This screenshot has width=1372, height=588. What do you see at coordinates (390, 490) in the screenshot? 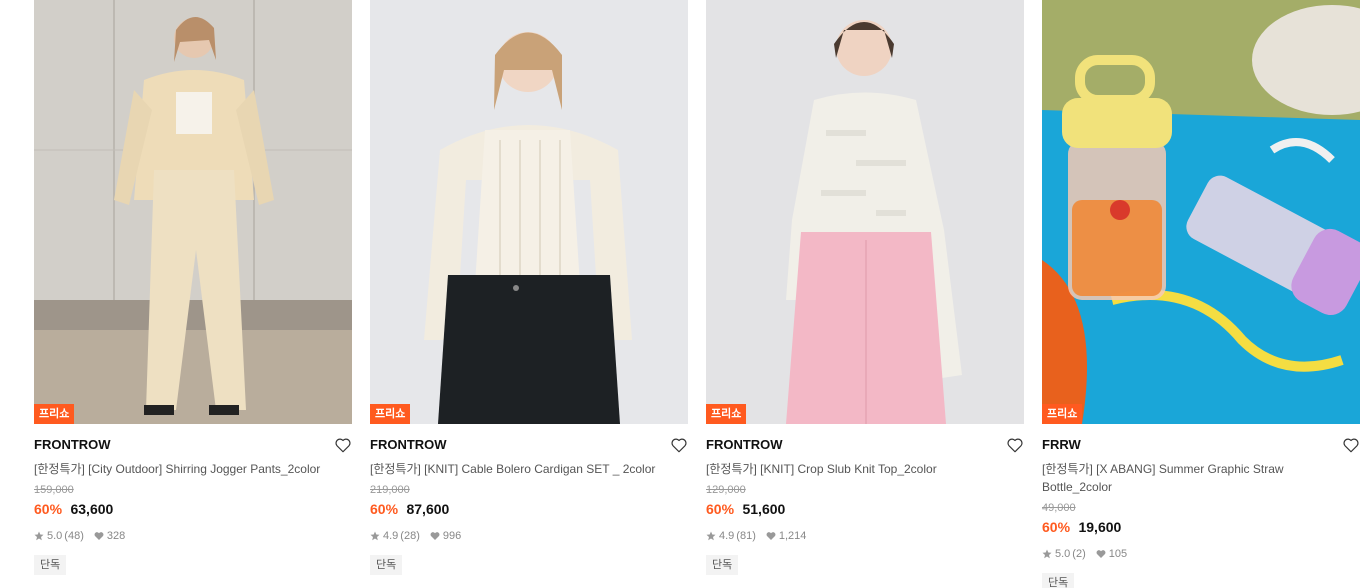
I see `original-price: 219,000` at bounding box center [390, 490].